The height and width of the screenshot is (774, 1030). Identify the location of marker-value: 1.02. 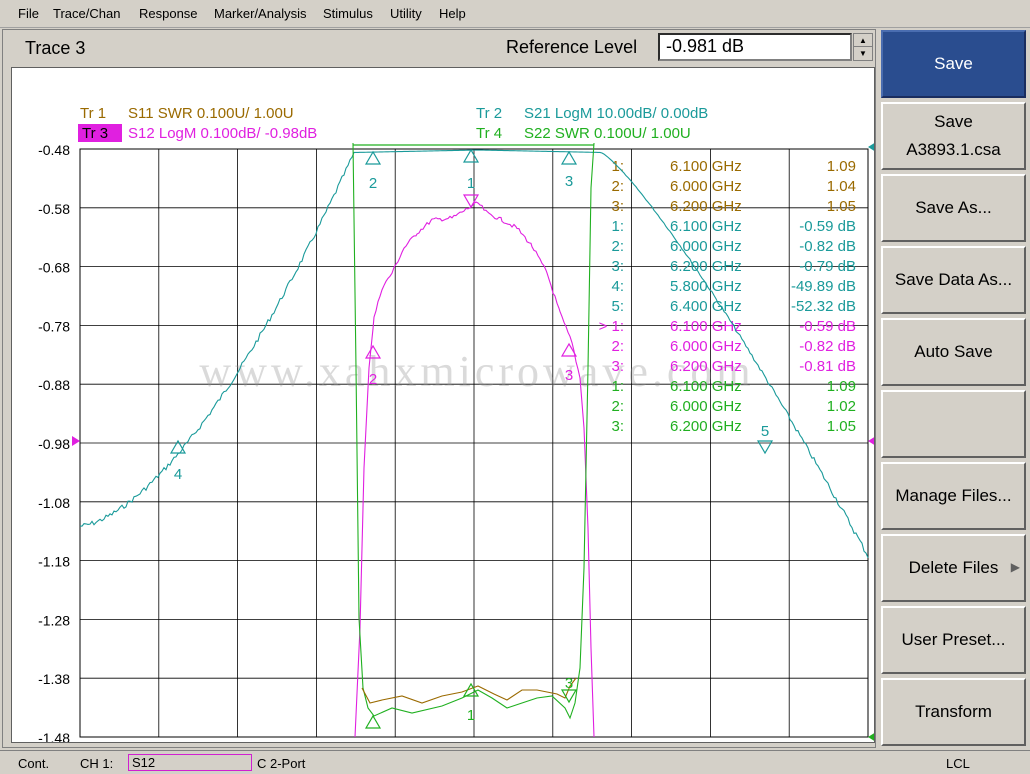
(841, 406).